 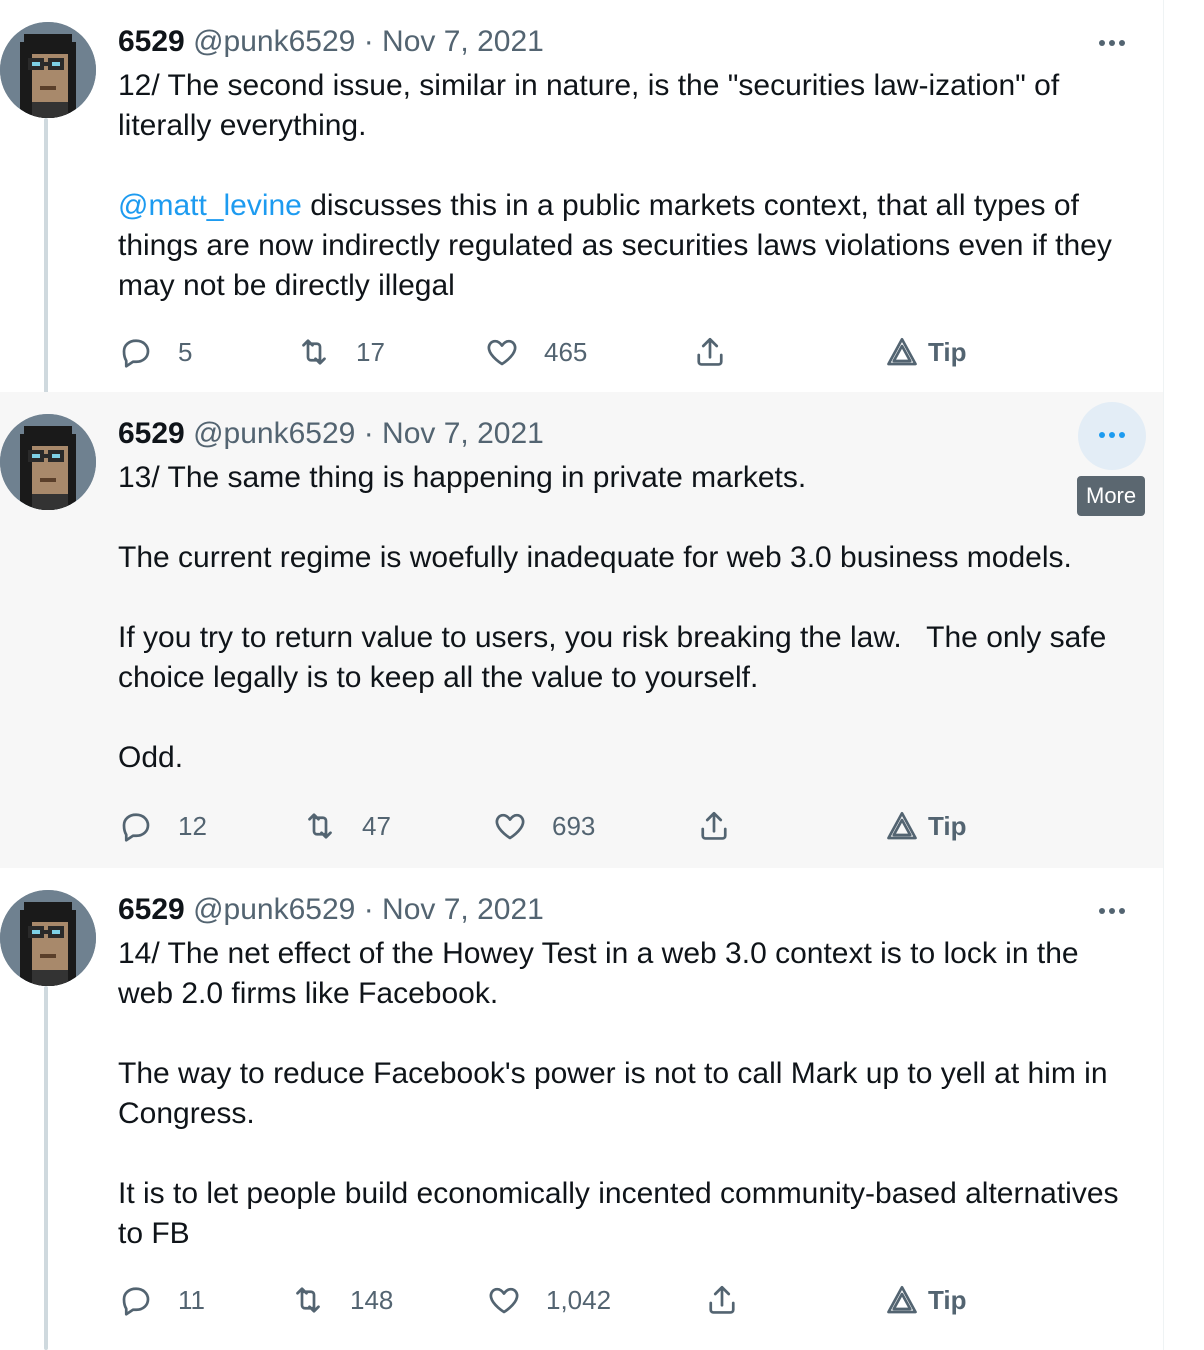 What do you see at coordinates (161, 1300) in the screenshot?
I see `reply-button: 11` at bounding box center [161, 1300].